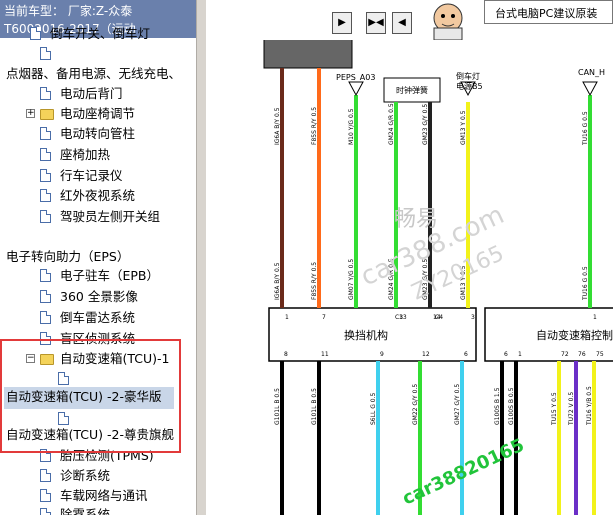 The height and width of the screenshot is (519, 613). Describe the element at coordinates (548, 12) in the screenshot. I see `advice-banner: 台式电脑PC建议原装` at that location.